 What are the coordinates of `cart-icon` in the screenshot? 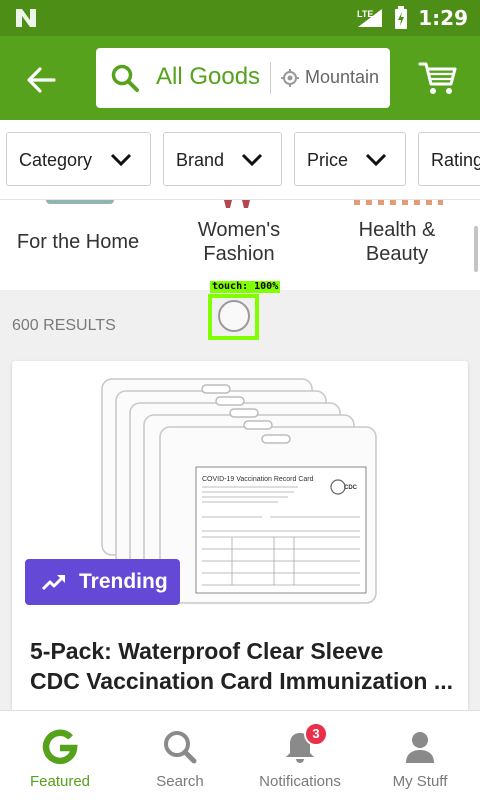 It's located at (438, 78).